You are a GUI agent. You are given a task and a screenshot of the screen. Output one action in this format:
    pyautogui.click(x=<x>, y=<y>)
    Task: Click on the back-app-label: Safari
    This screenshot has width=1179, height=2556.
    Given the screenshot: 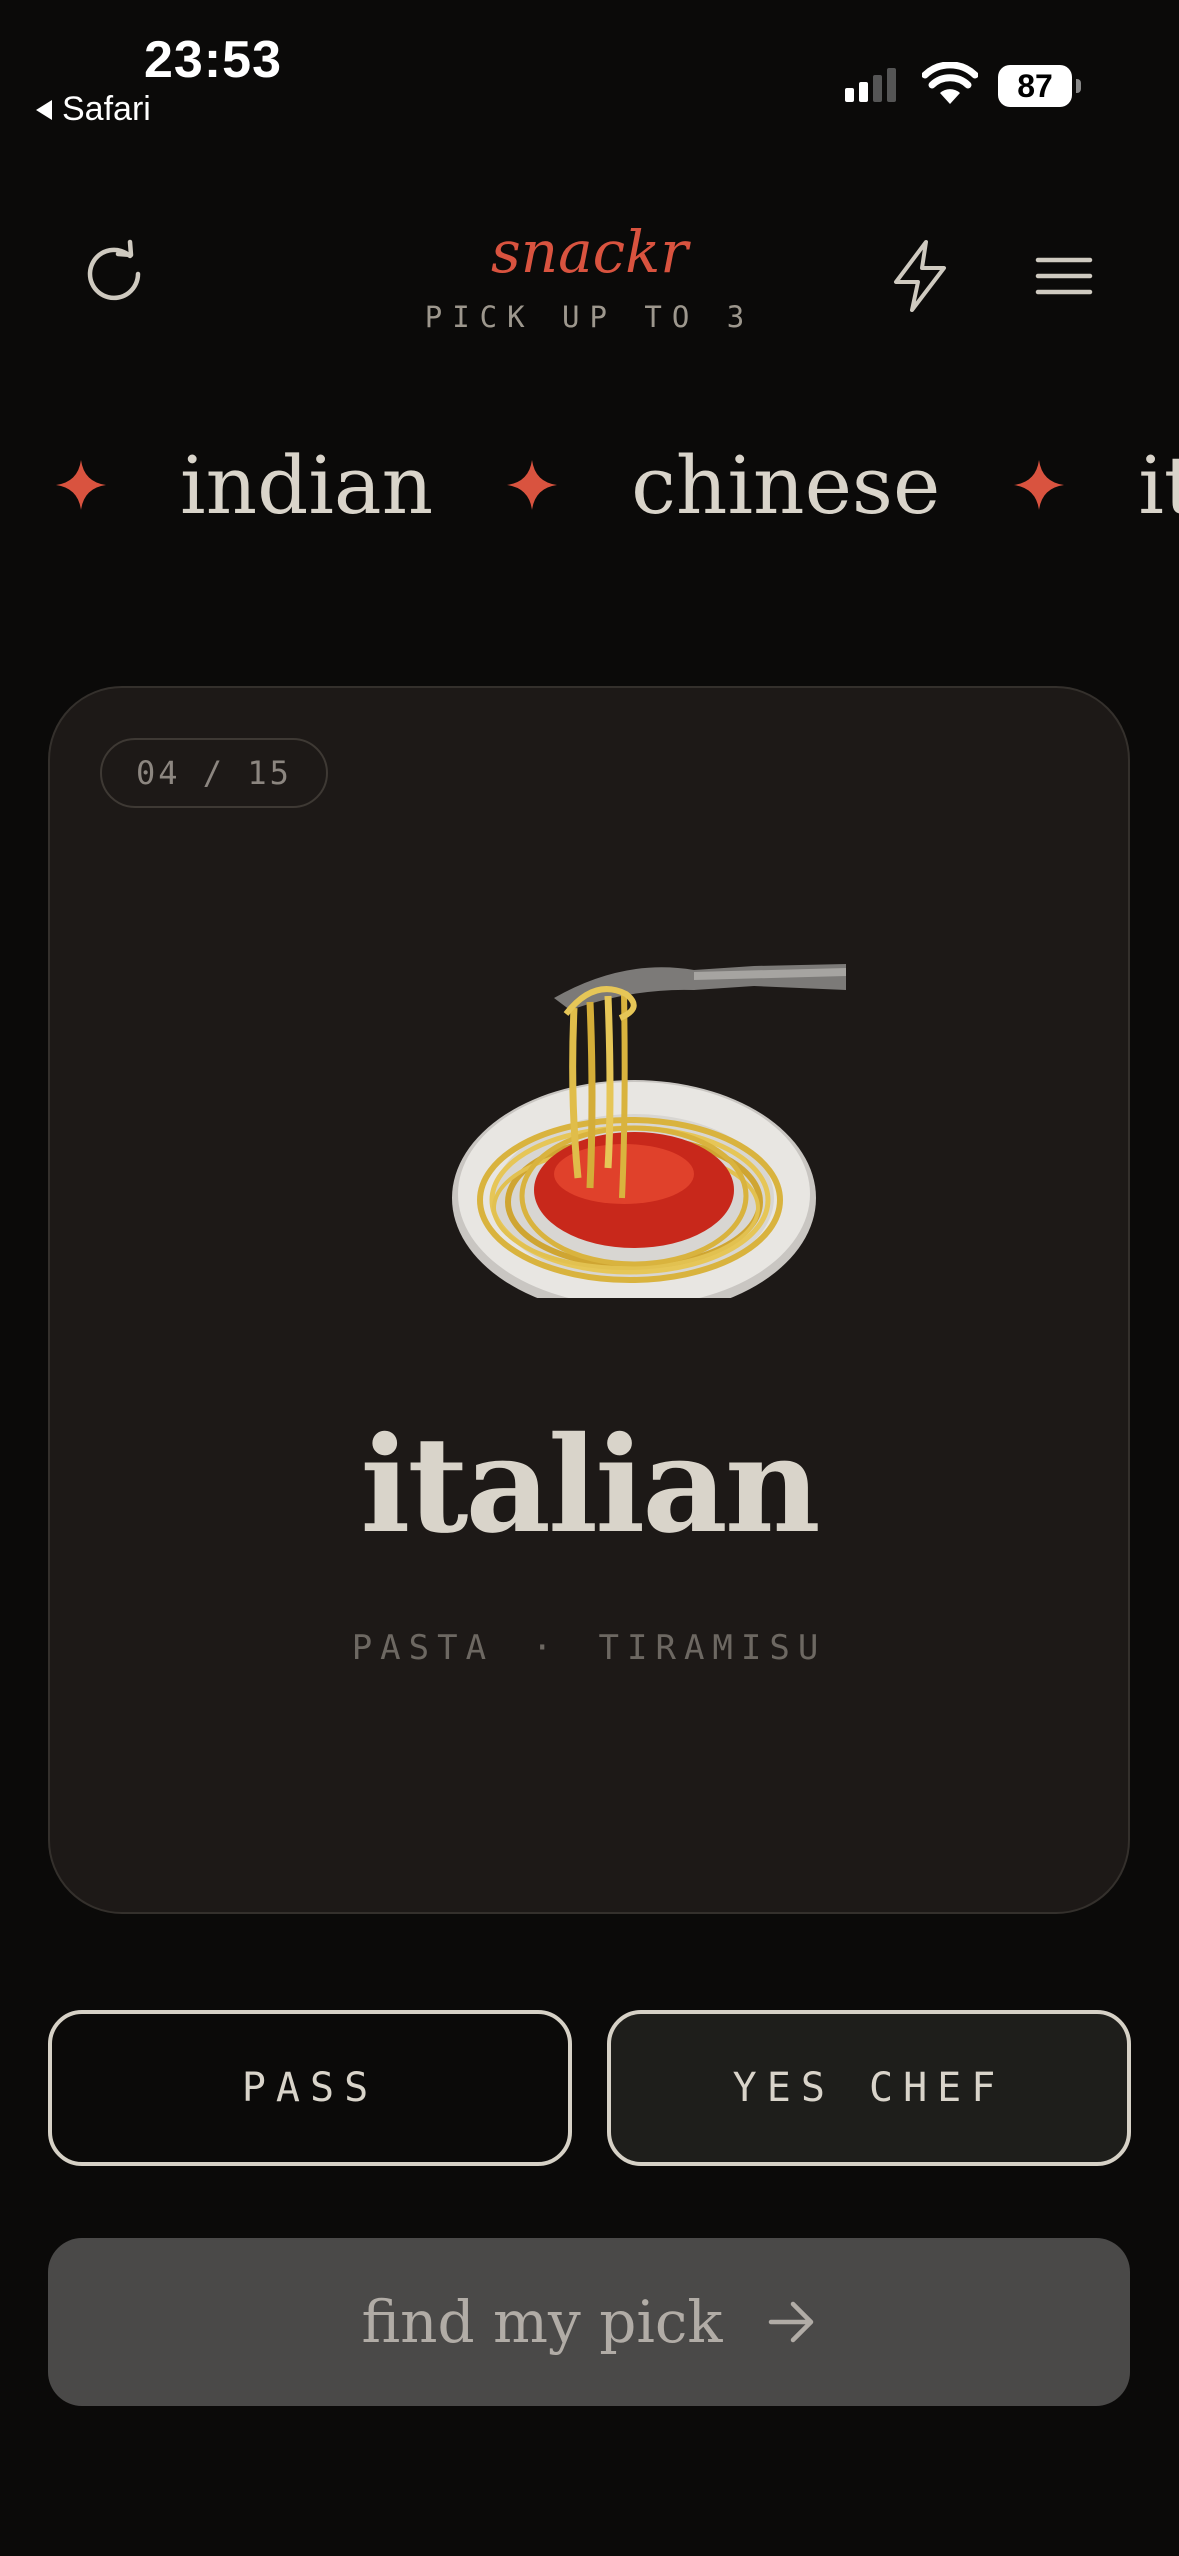 What is the action you would take?
    pyautogui.click(x=106, y=109)
    